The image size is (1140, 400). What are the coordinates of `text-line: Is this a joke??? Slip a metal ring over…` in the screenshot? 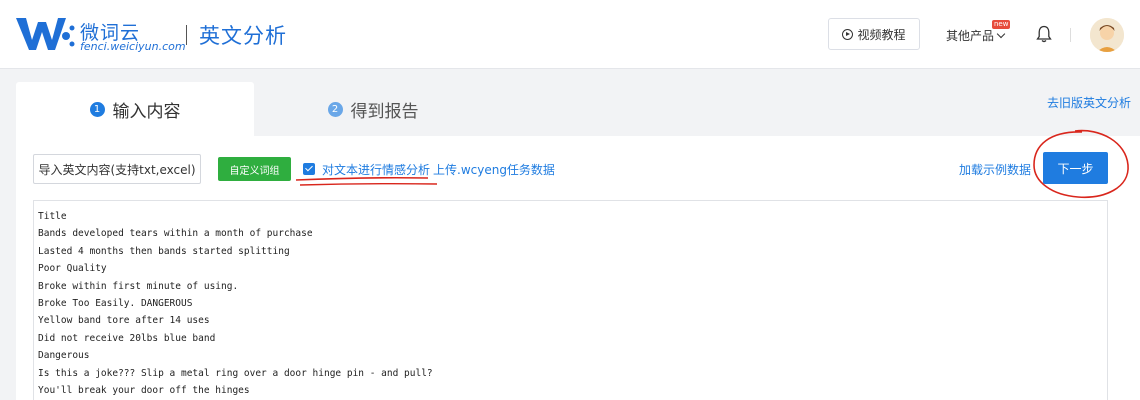 It's located at (235, 373).